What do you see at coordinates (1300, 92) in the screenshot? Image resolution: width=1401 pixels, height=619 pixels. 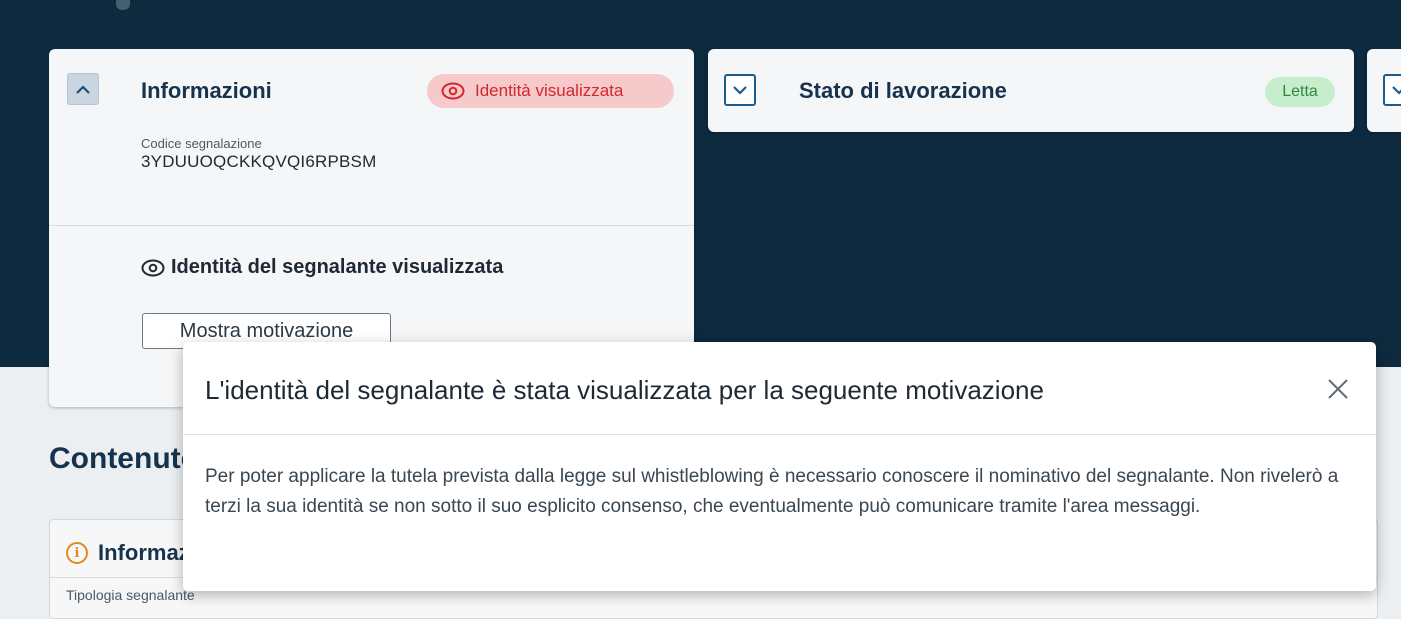 I see `read-status-badge: Letta` at bounding box center [1300, 92].